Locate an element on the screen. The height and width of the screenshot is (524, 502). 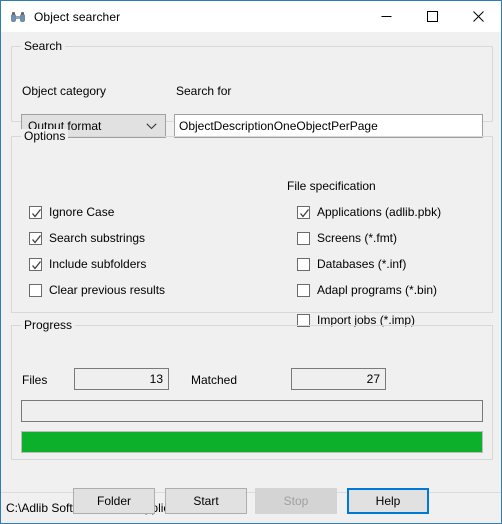
progress-bar-fill is located at coordinates (252, 442).